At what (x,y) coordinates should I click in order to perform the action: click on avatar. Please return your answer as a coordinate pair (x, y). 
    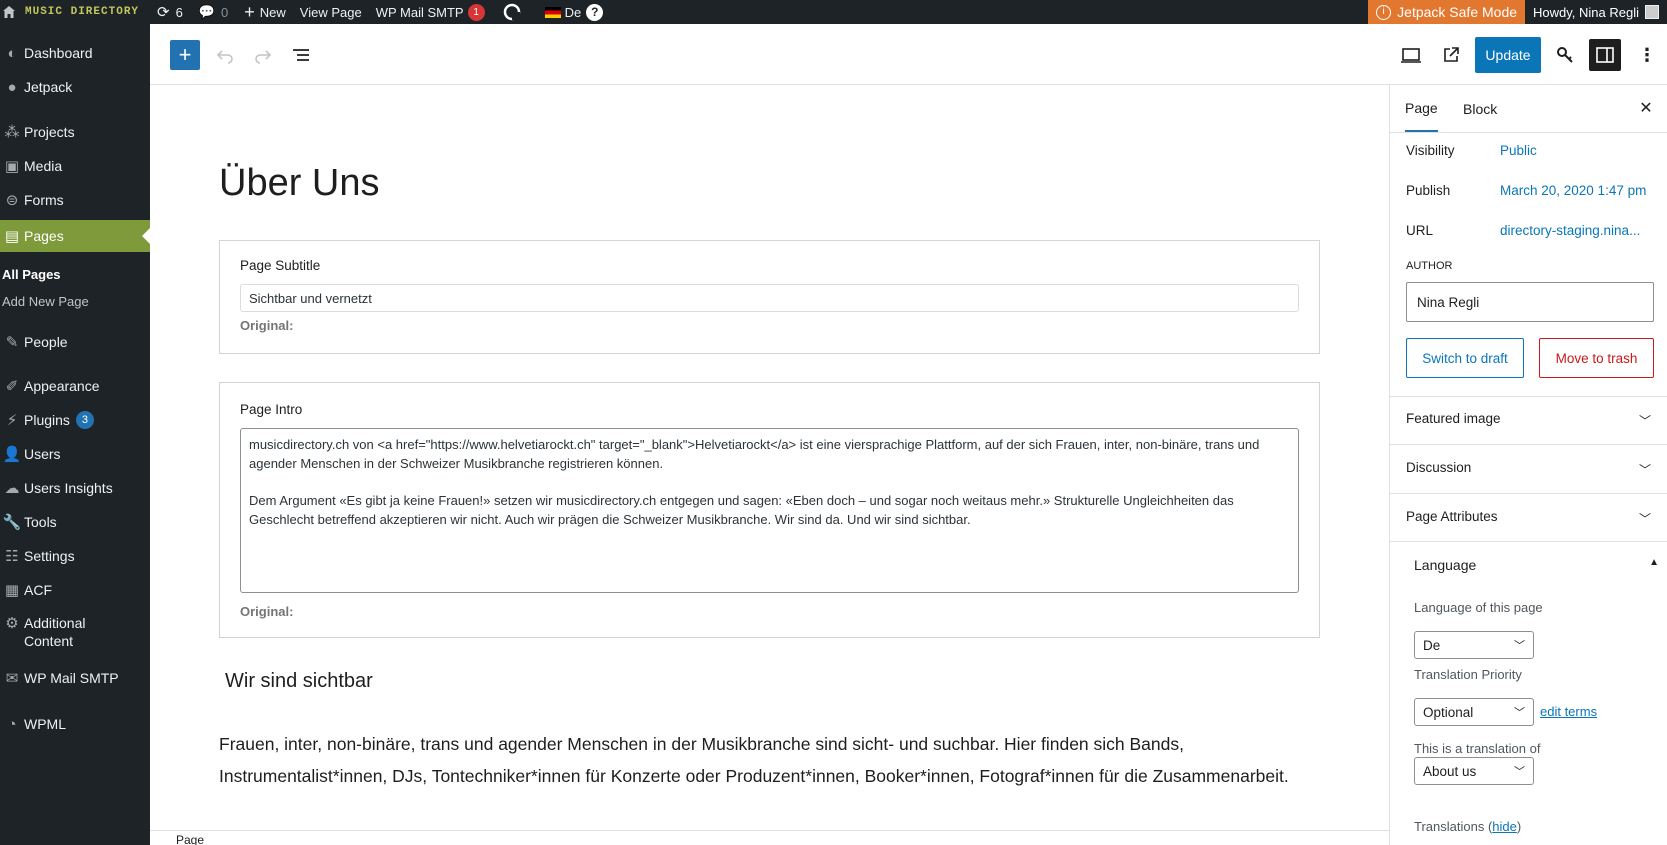
    Looking at the image, I should click on (1652, 12).